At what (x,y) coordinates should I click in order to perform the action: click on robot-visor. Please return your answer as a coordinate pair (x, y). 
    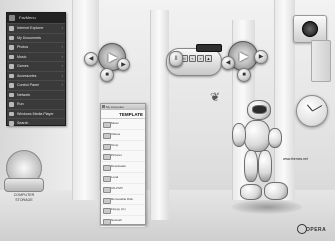
    Looking at the image, I should click on (259, 109).